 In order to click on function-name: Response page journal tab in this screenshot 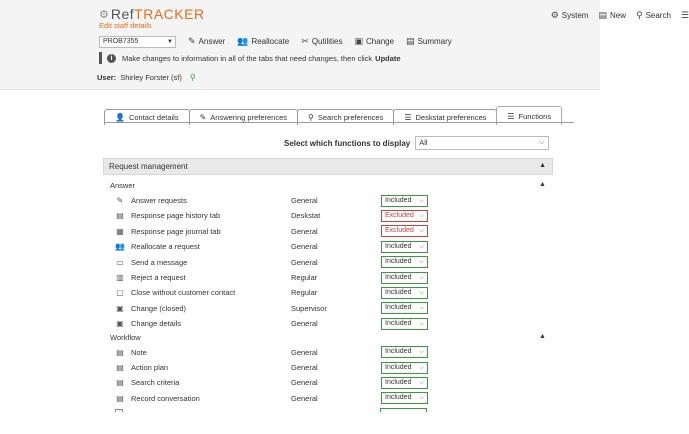, I will do `click(176, 231)`.